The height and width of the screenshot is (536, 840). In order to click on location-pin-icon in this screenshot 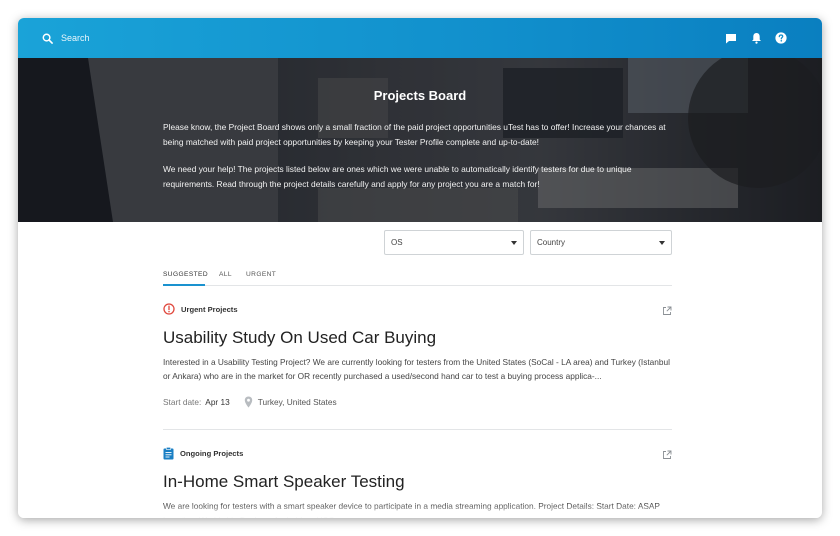, I will do `click(248, 402)`.